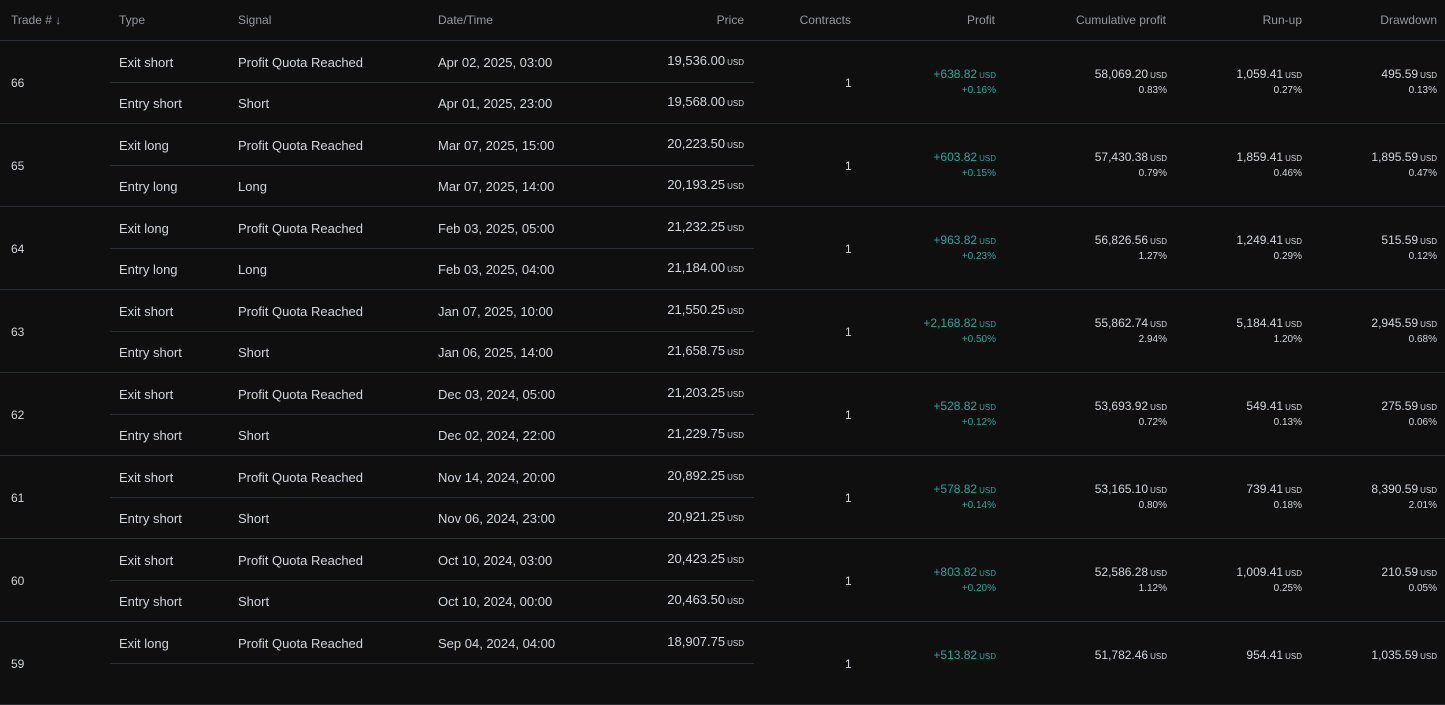 This screenshot has width=1445, height=705. Describe the element at coordinates (1121, 20) in the screenshot. I see `header-cumulative-profit: Cumulative profit` at that location.